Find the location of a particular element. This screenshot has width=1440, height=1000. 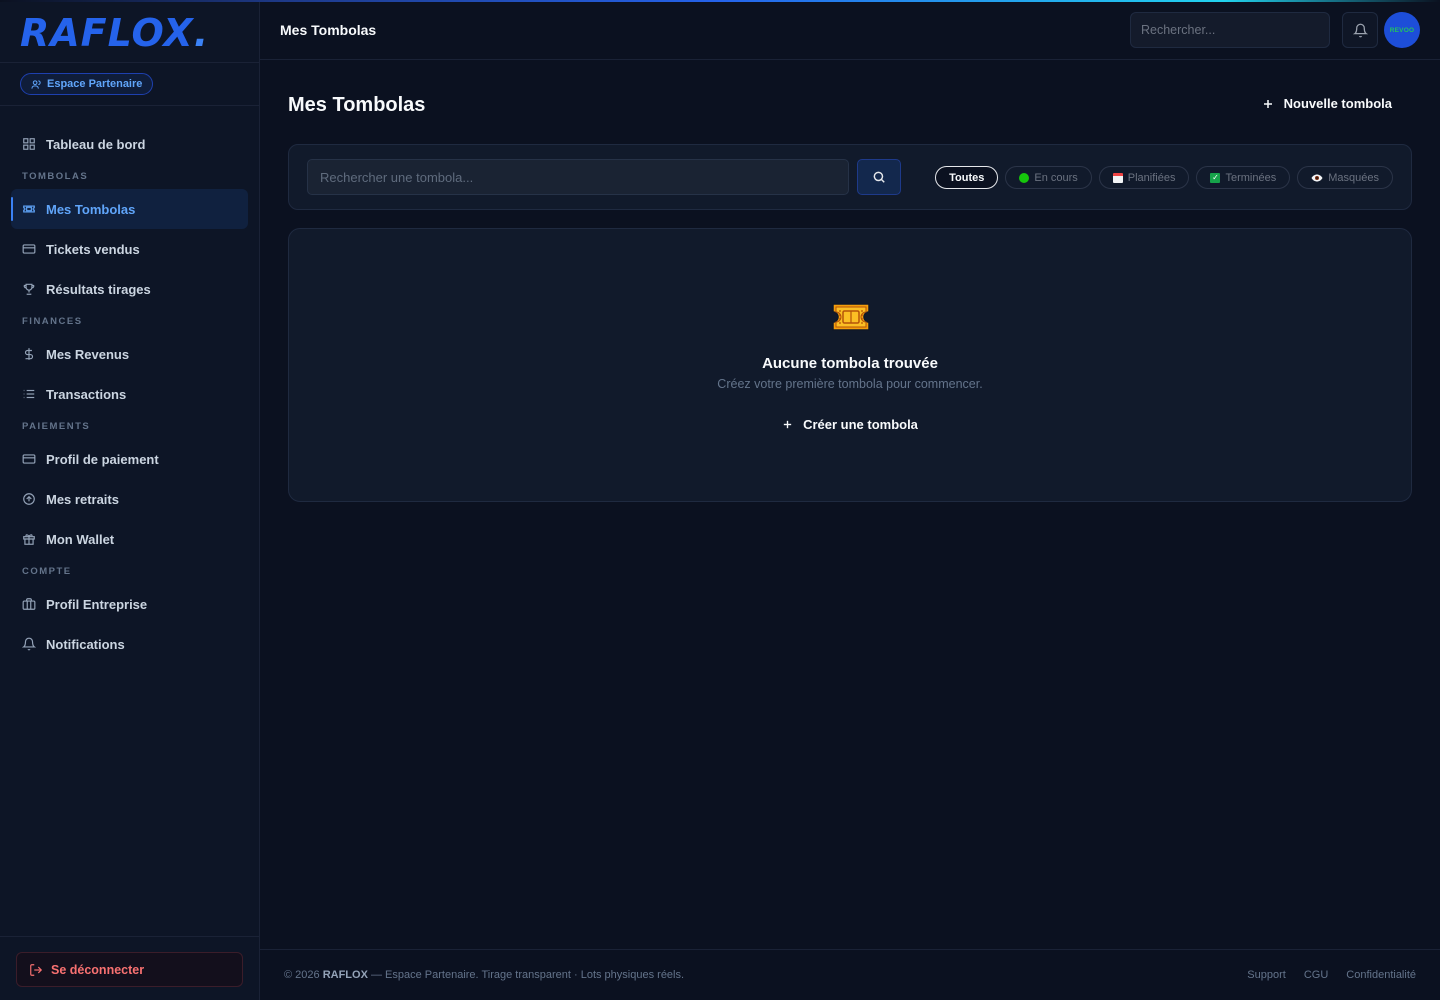

logout-button: Se déconnecter is located at coordinates (129, 969).